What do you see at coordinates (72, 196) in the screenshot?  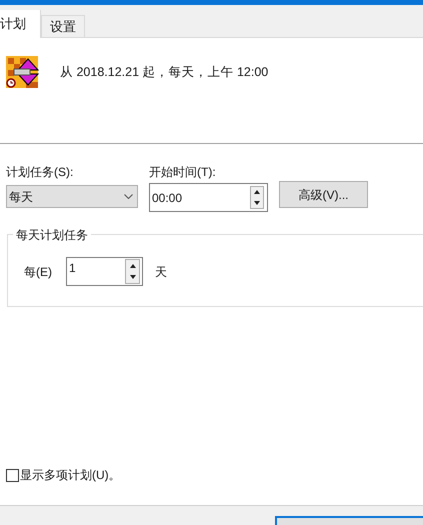 I see `schedule-dropdown: 每天` at bounding box center [72, 196].